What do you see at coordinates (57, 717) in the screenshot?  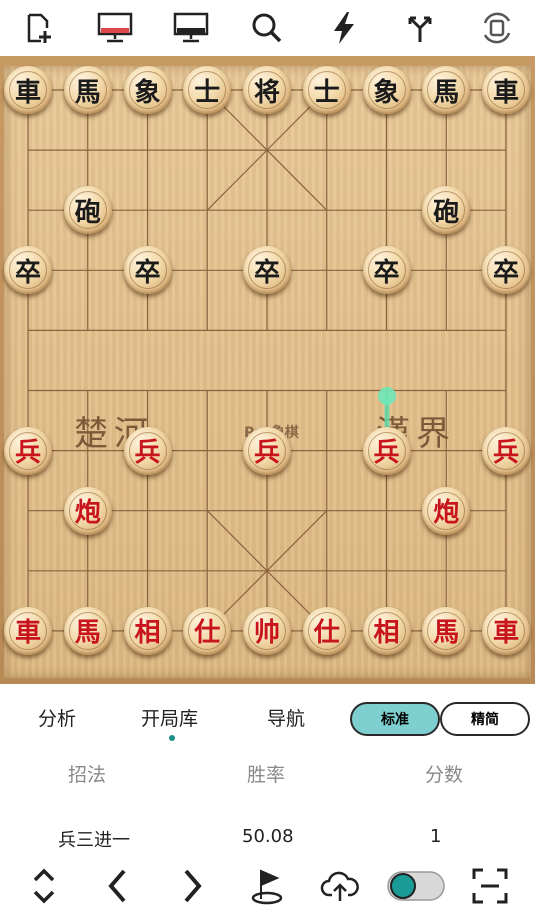 I see `tab-analysis: 分析` at bounding box center [57, 717].